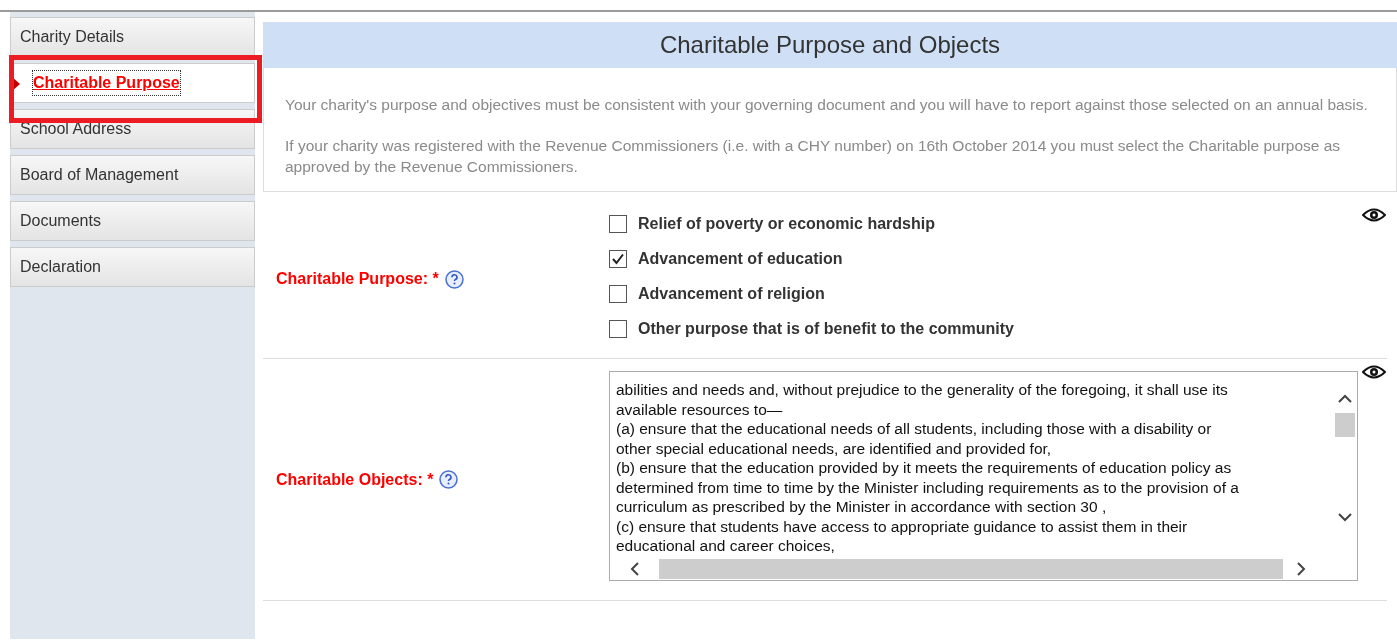 The image size is (1397, 641). I want to click on textarea-line: (a) ensure that the educational needs of all students, including those with a disability or, so click(914, 429).